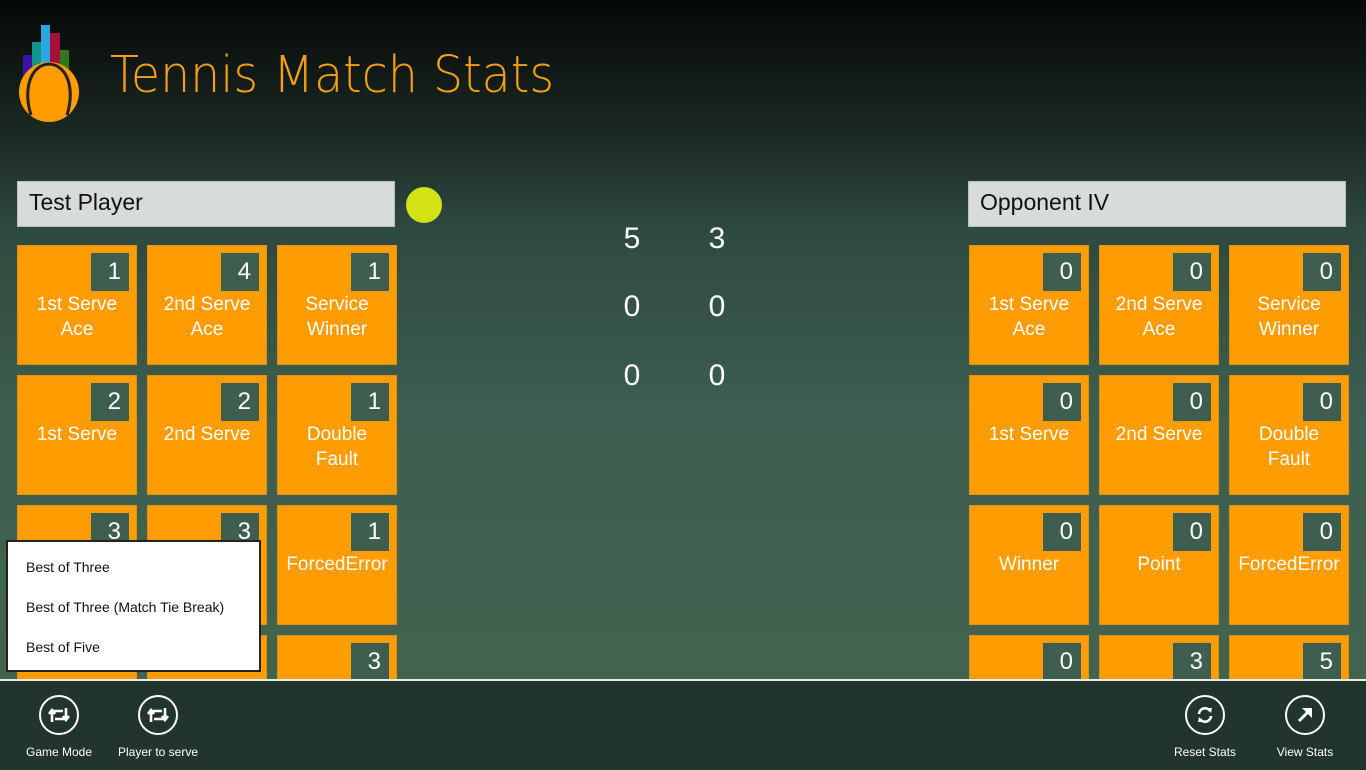 The image size is (1366, 770). I want to click on opponent-score-set-2: 0, so click(717, 306).